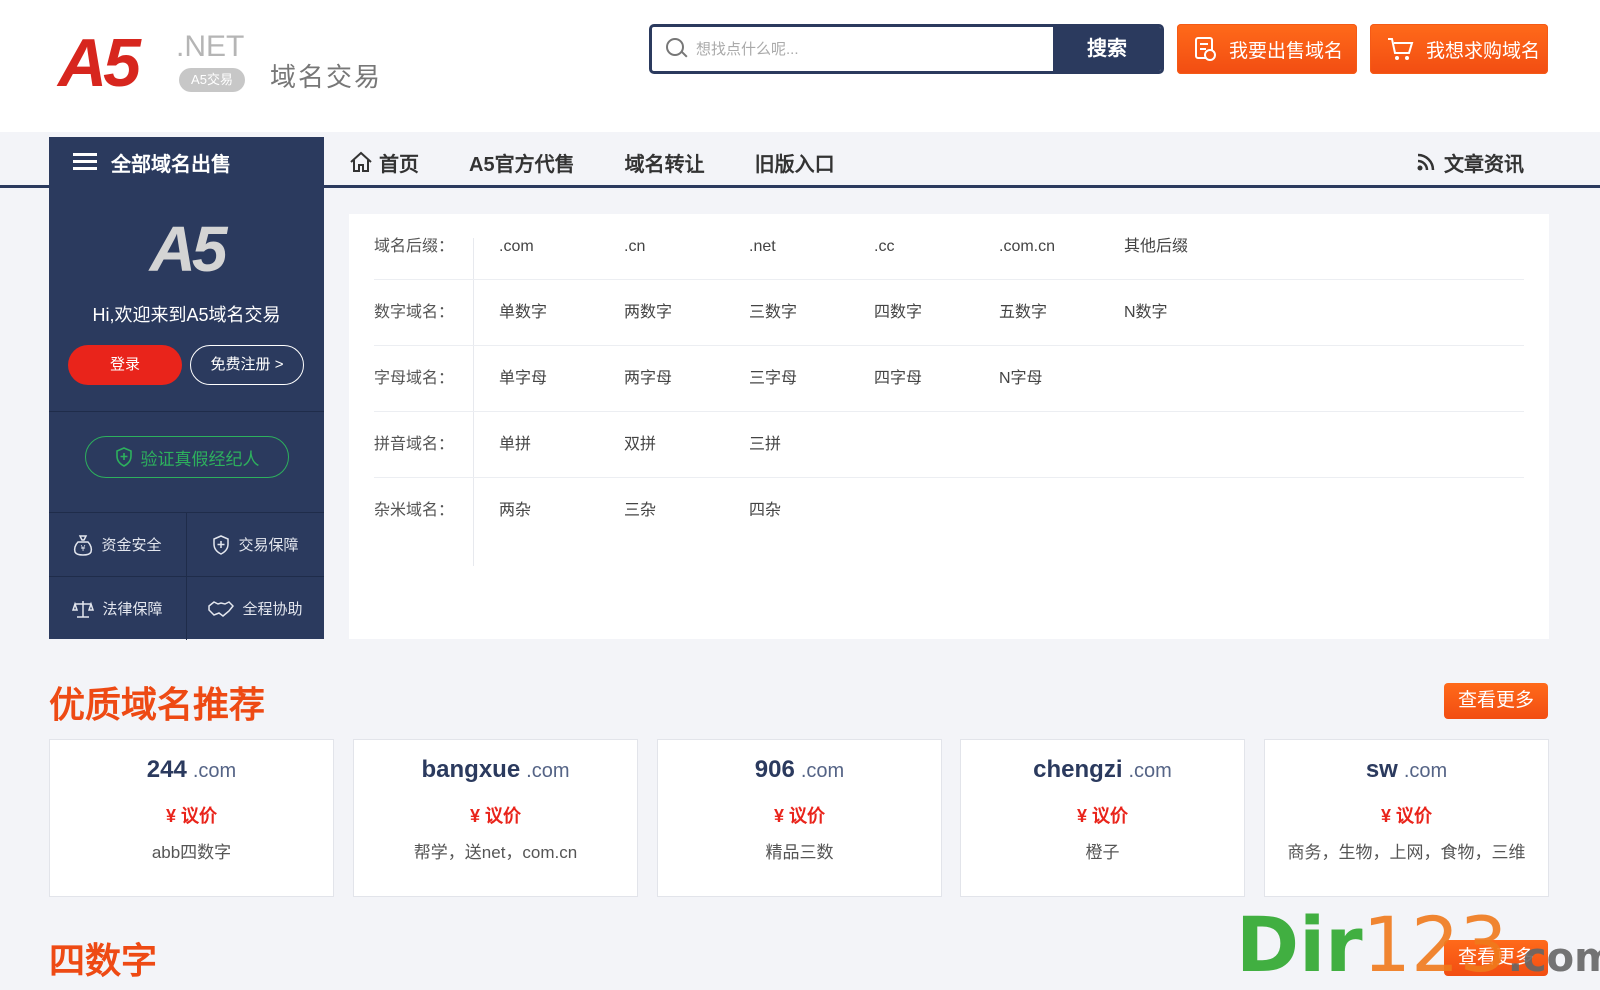 The image size is (1600, 990). Describe the element at coordinates (221, 544) in the screenshot. I see `shield-plus-icon` at that location.